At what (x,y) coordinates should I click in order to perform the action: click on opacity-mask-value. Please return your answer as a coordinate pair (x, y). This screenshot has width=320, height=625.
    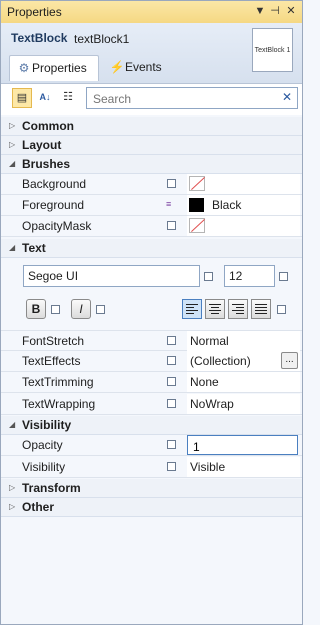
    Looking at the image, I should click on (243, 226).